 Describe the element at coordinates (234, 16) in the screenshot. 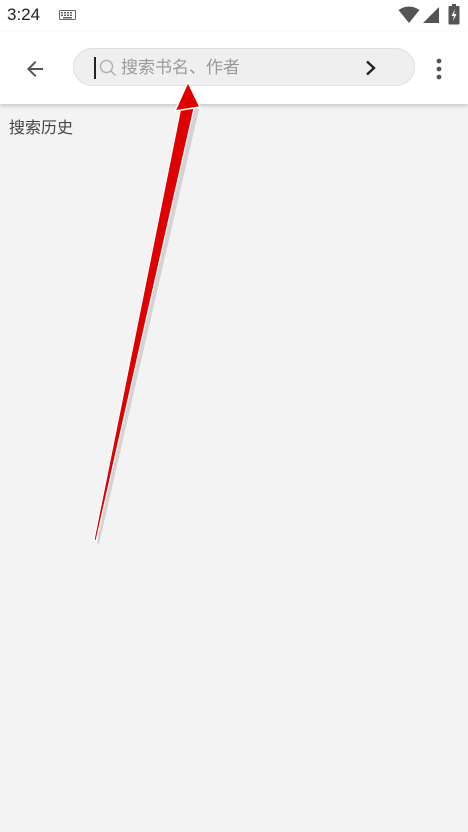

I see `status-bar: 3:24` at that location.